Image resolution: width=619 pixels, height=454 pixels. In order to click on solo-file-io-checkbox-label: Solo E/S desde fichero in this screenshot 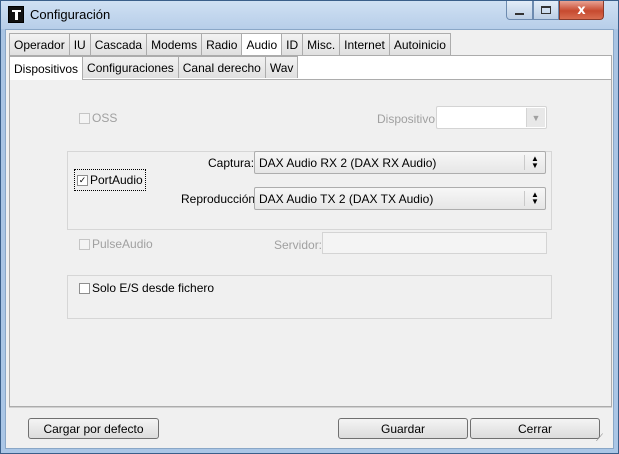, I will do `click(153, 288)`.